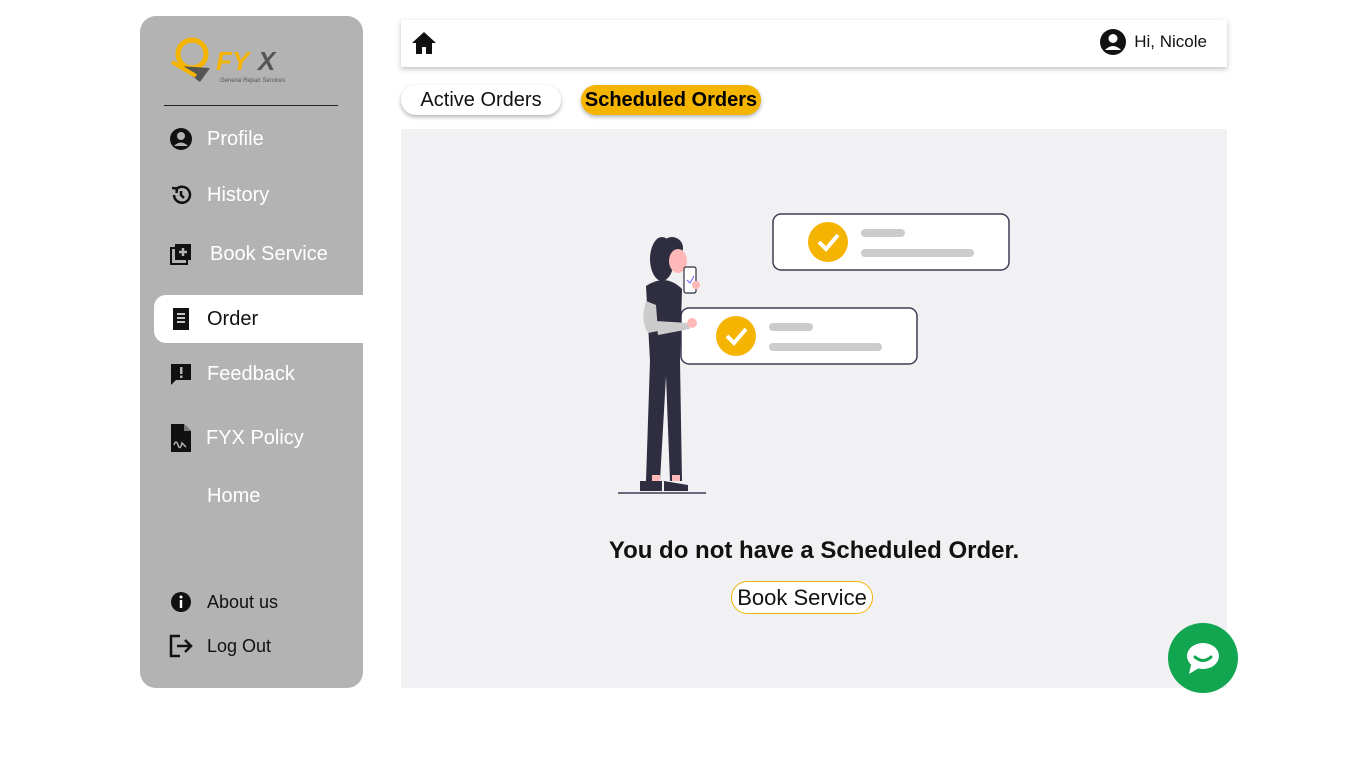 This screenshot has height=768, width=1366. Describe the element at coordinates (251, 373) in the screenshot. I see `sidebar-item-label: Feedback` at that location.